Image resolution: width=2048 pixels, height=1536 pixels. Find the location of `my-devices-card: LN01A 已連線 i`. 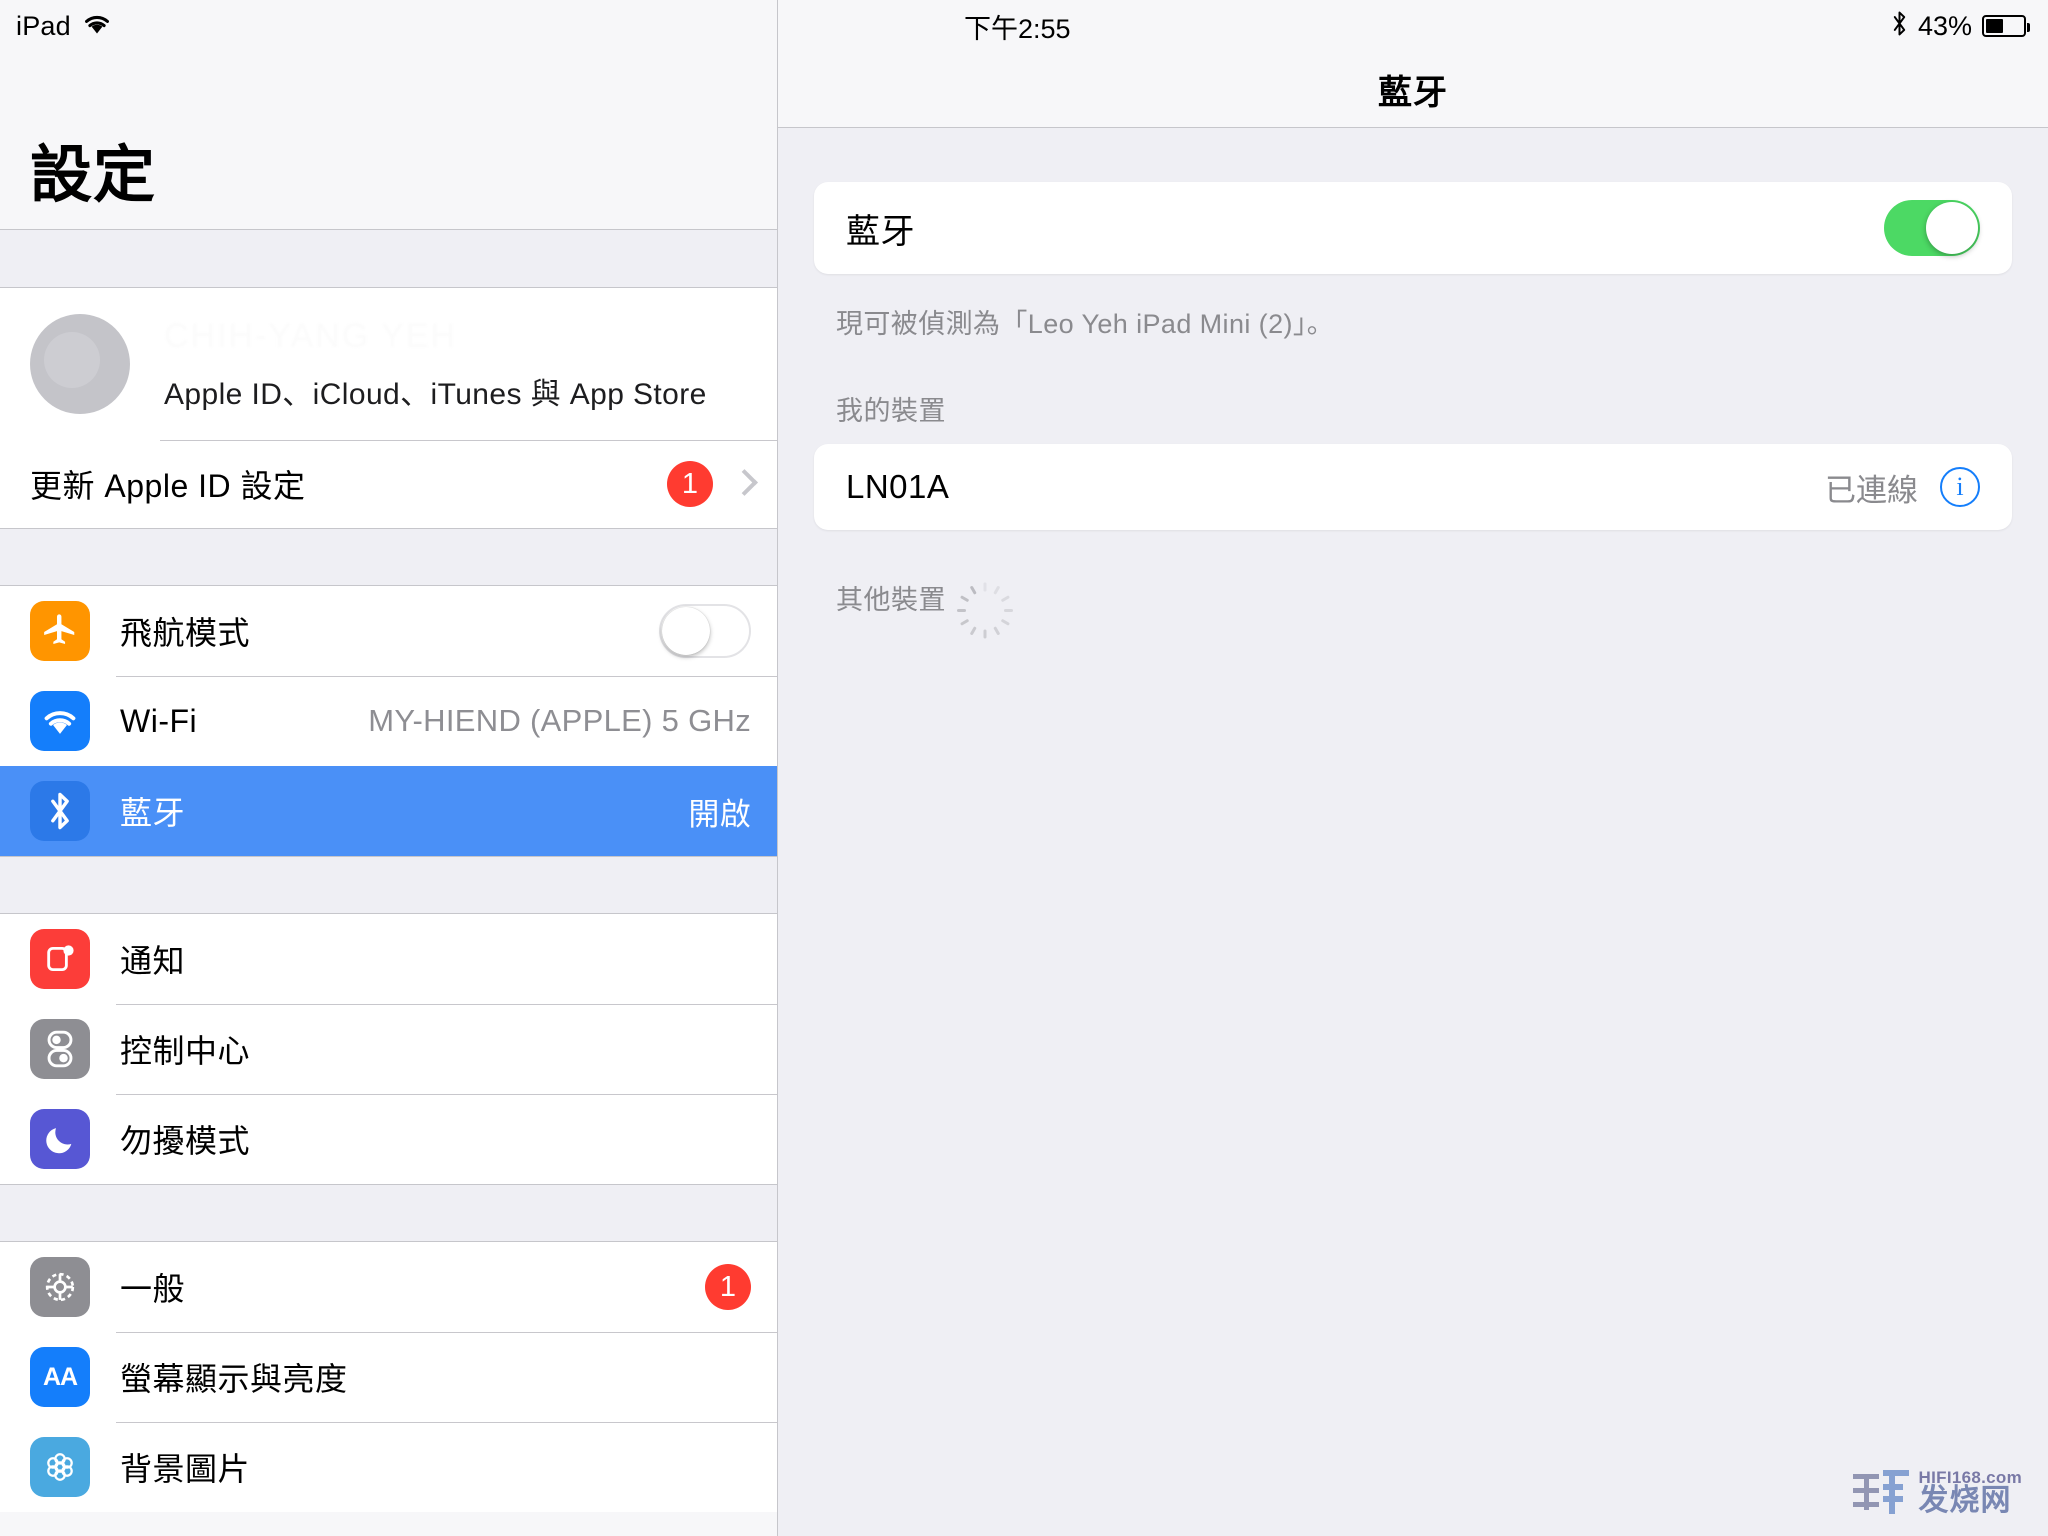

my-devices-card: LN01A 已連線 i is located at coordinates (1413, 487).